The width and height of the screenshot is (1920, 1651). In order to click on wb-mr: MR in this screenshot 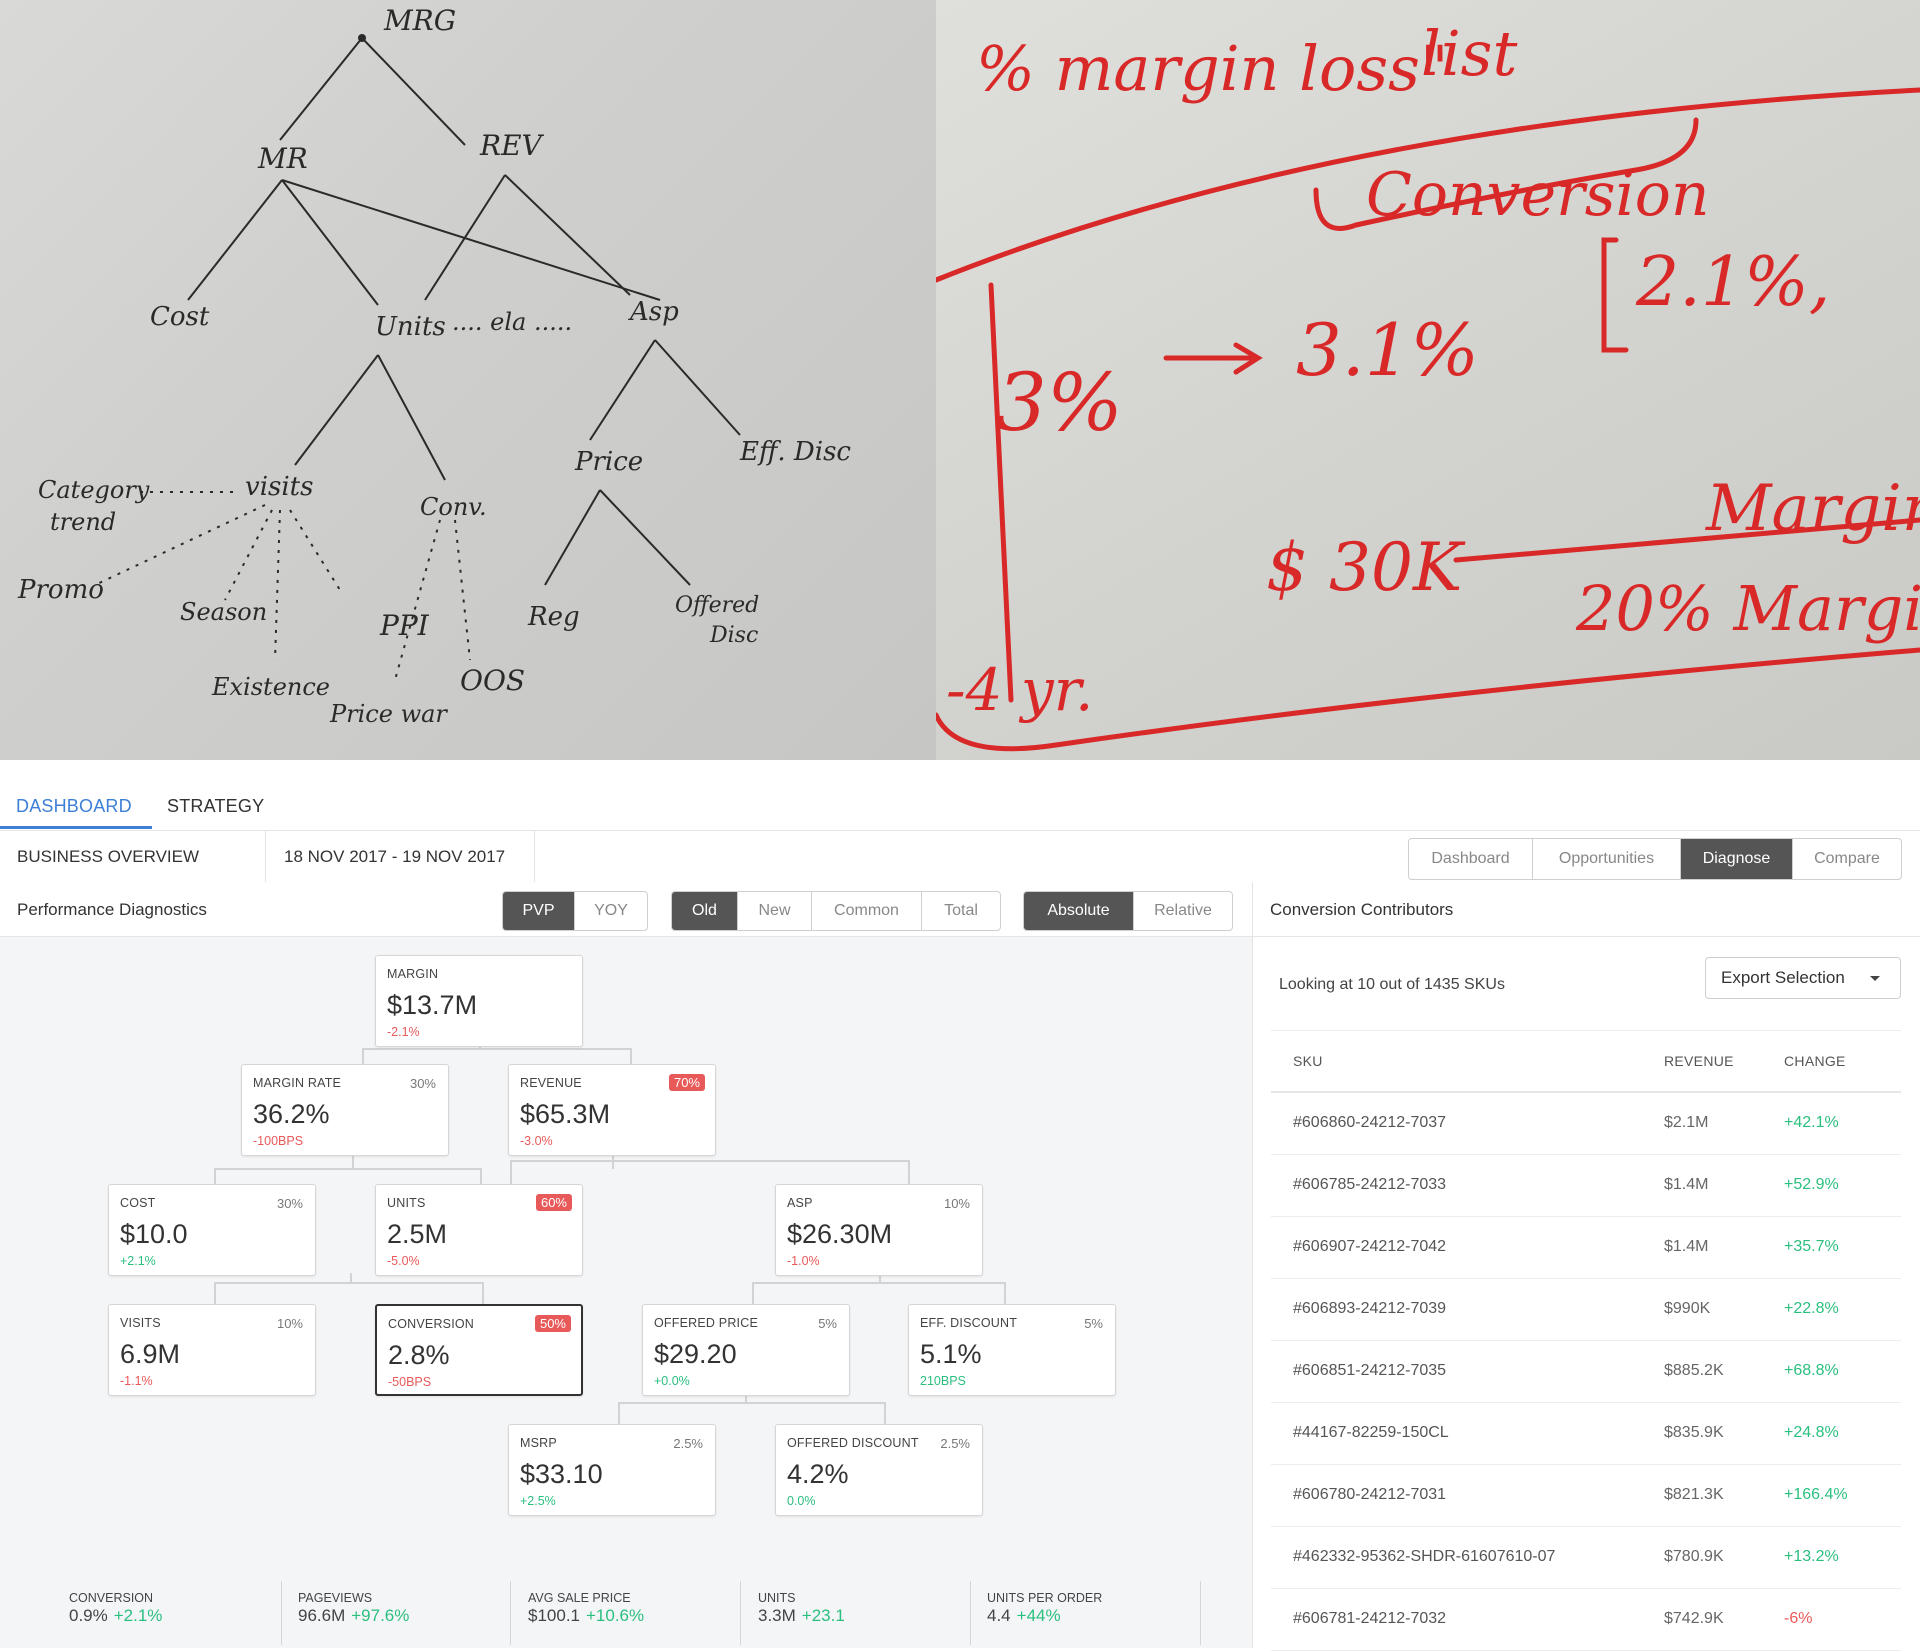, I will do `click(282, 158)`.